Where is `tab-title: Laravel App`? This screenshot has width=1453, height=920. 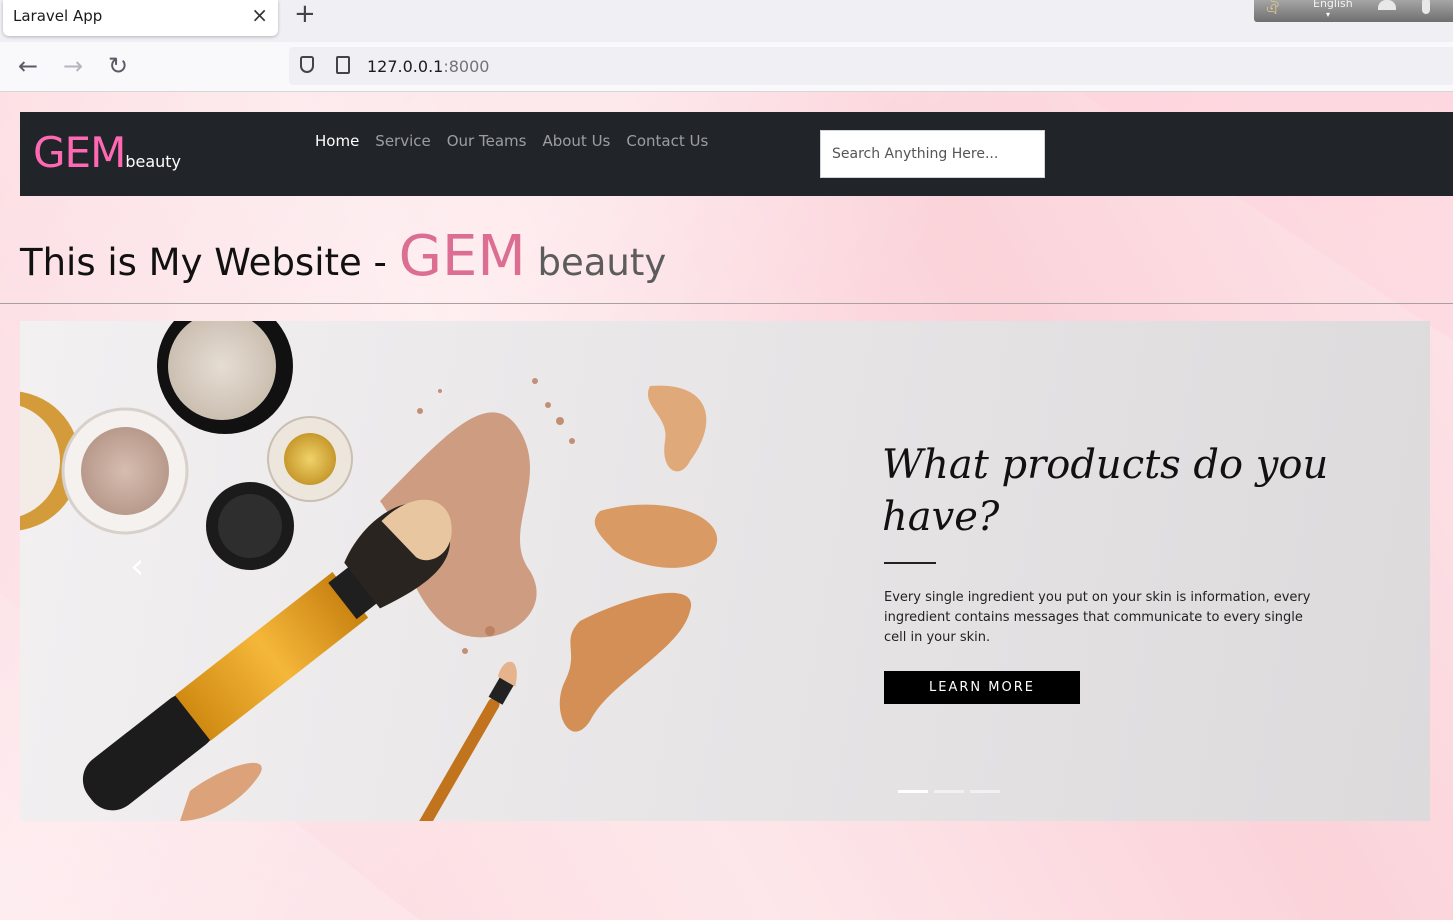 tab-title: Laravel App is located at coordinates (58, 16).